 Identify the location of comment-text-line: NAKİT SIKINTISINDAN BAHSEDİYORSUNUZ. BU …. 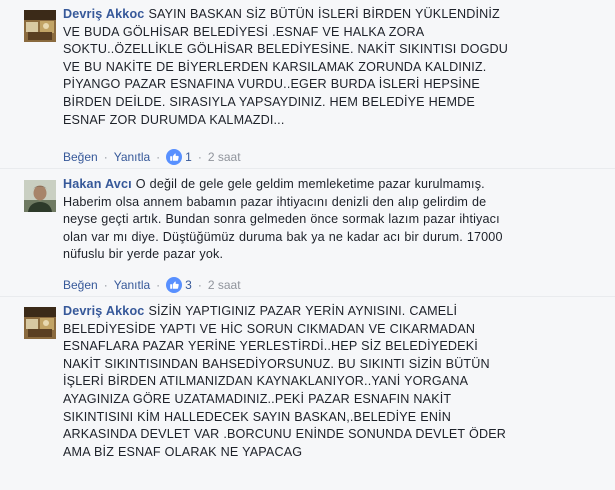
(276, 363).